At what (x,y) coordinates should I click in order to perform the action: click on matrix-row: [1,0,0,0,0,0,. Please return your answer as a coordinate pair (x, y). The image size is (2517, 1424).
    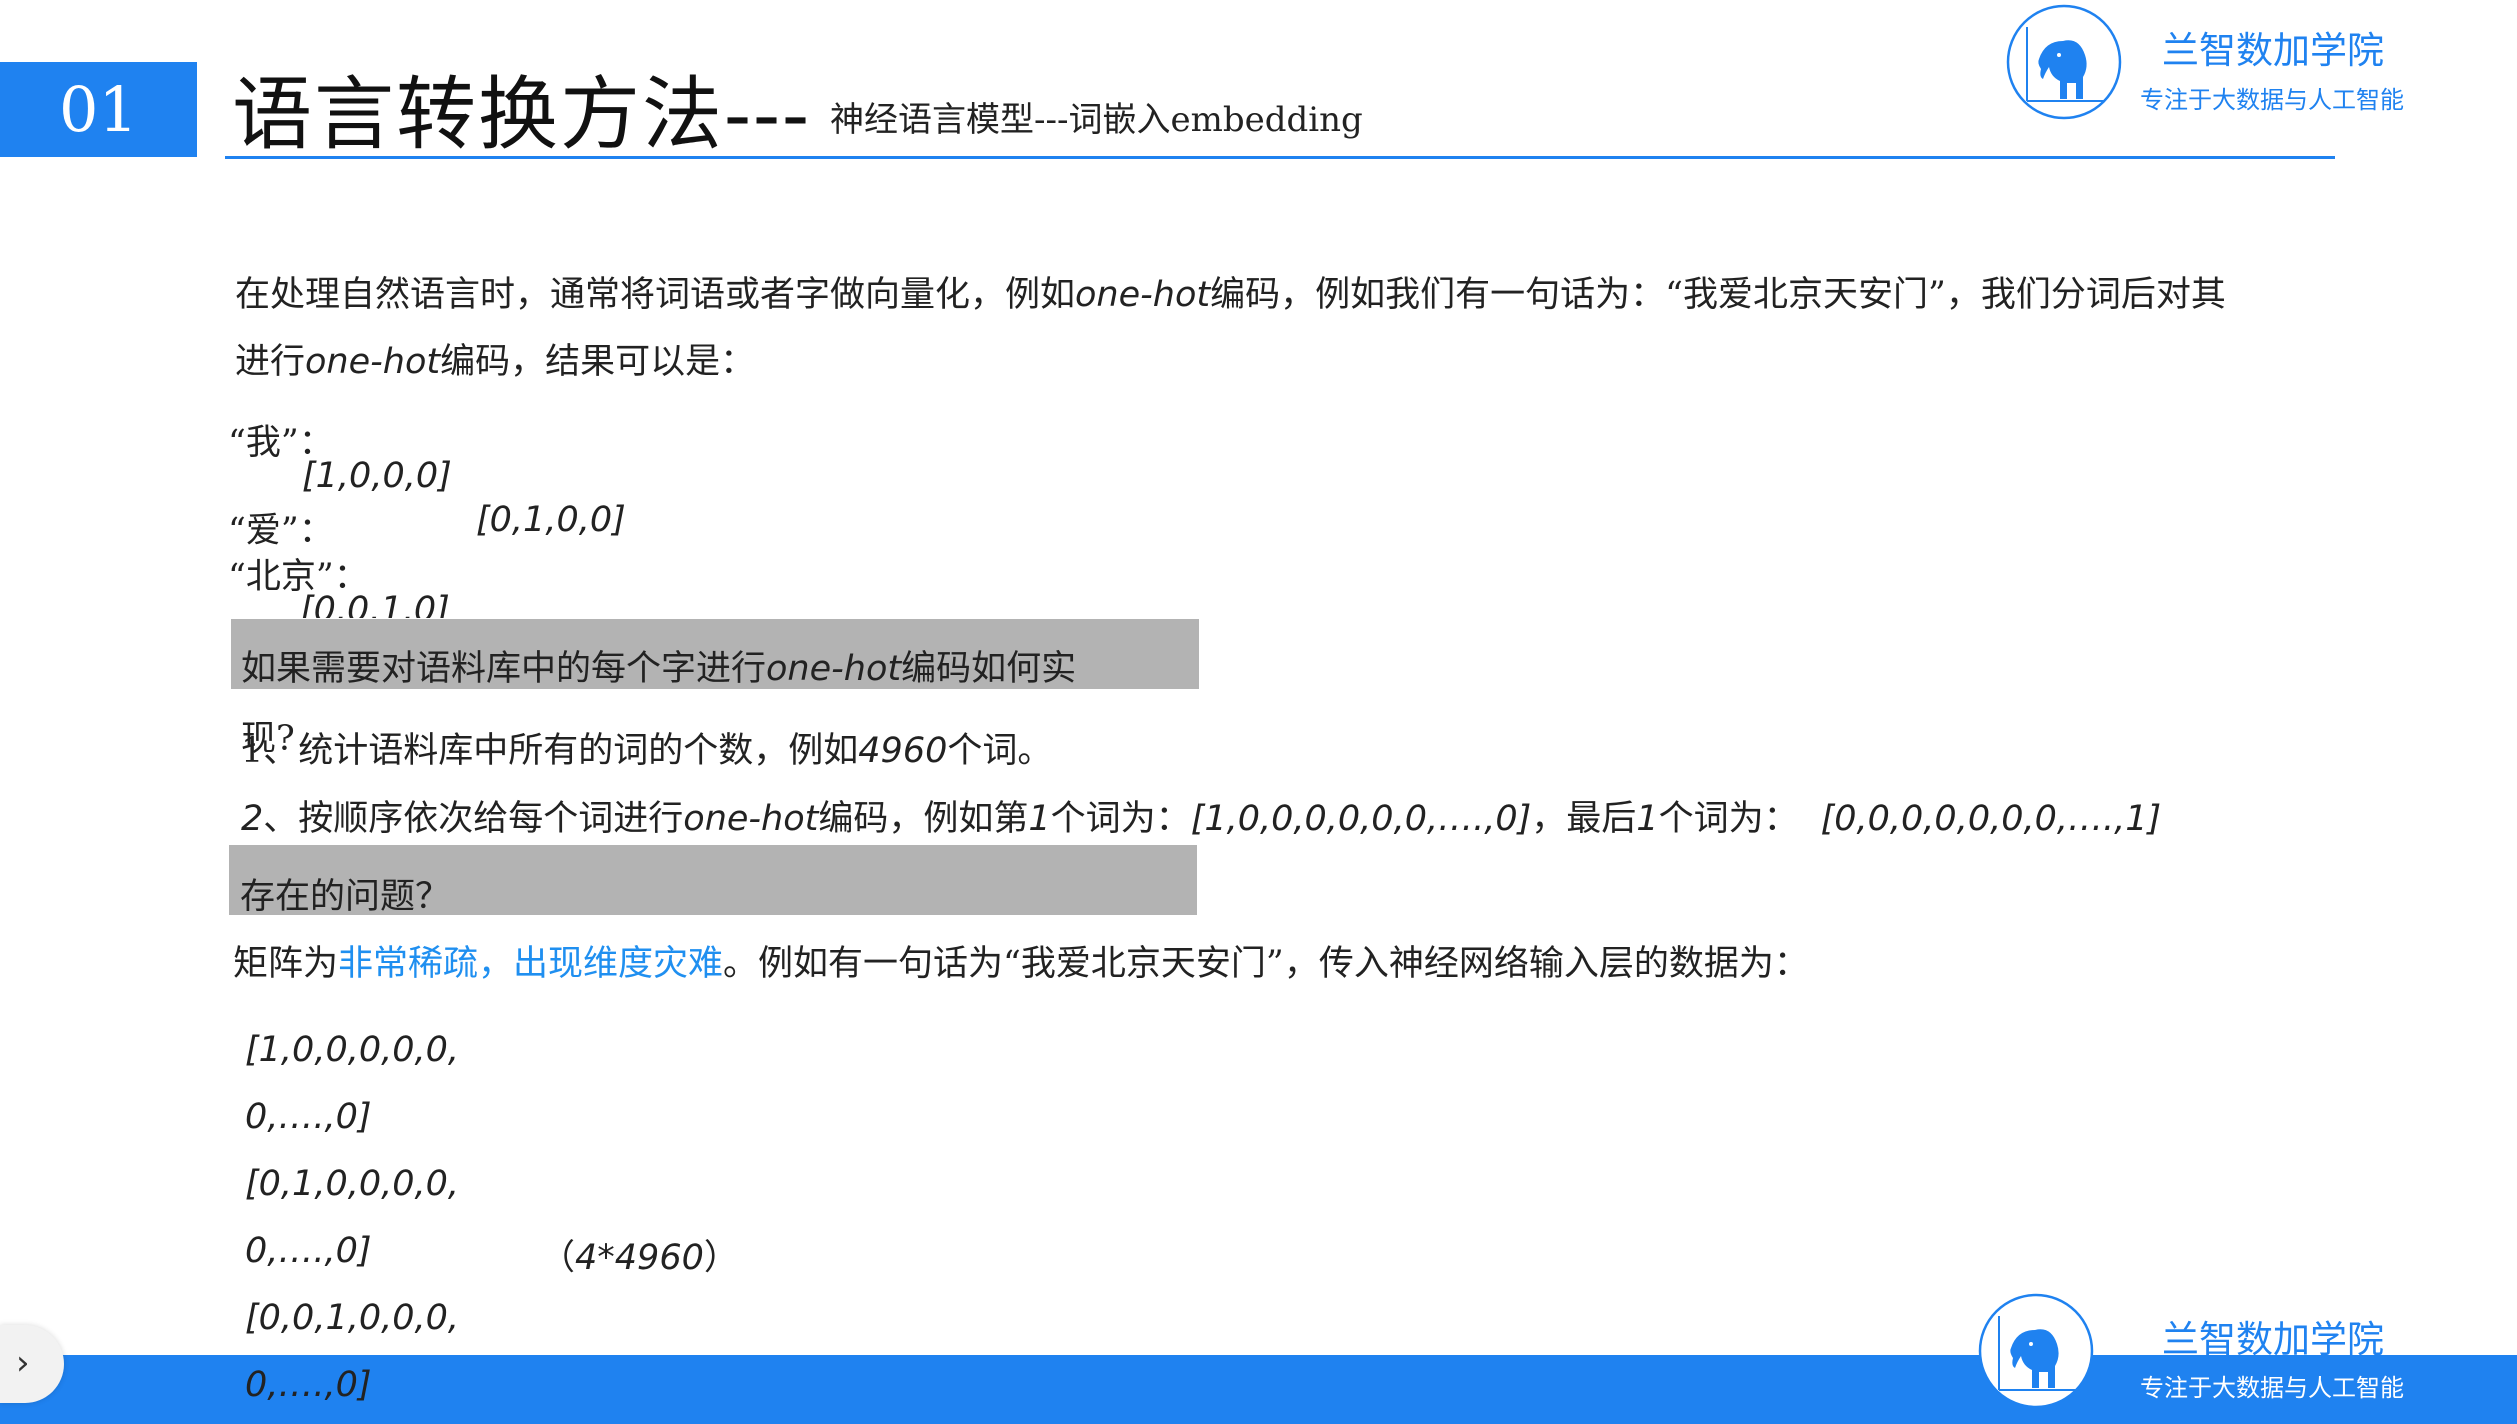
    Looking at the image, I should click on (352, 1050).